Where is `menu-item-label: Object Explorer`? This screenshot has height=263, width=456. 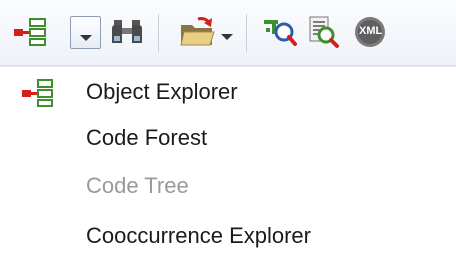
menu-item-label: Object Explorer is located at coordinates (162, 91).